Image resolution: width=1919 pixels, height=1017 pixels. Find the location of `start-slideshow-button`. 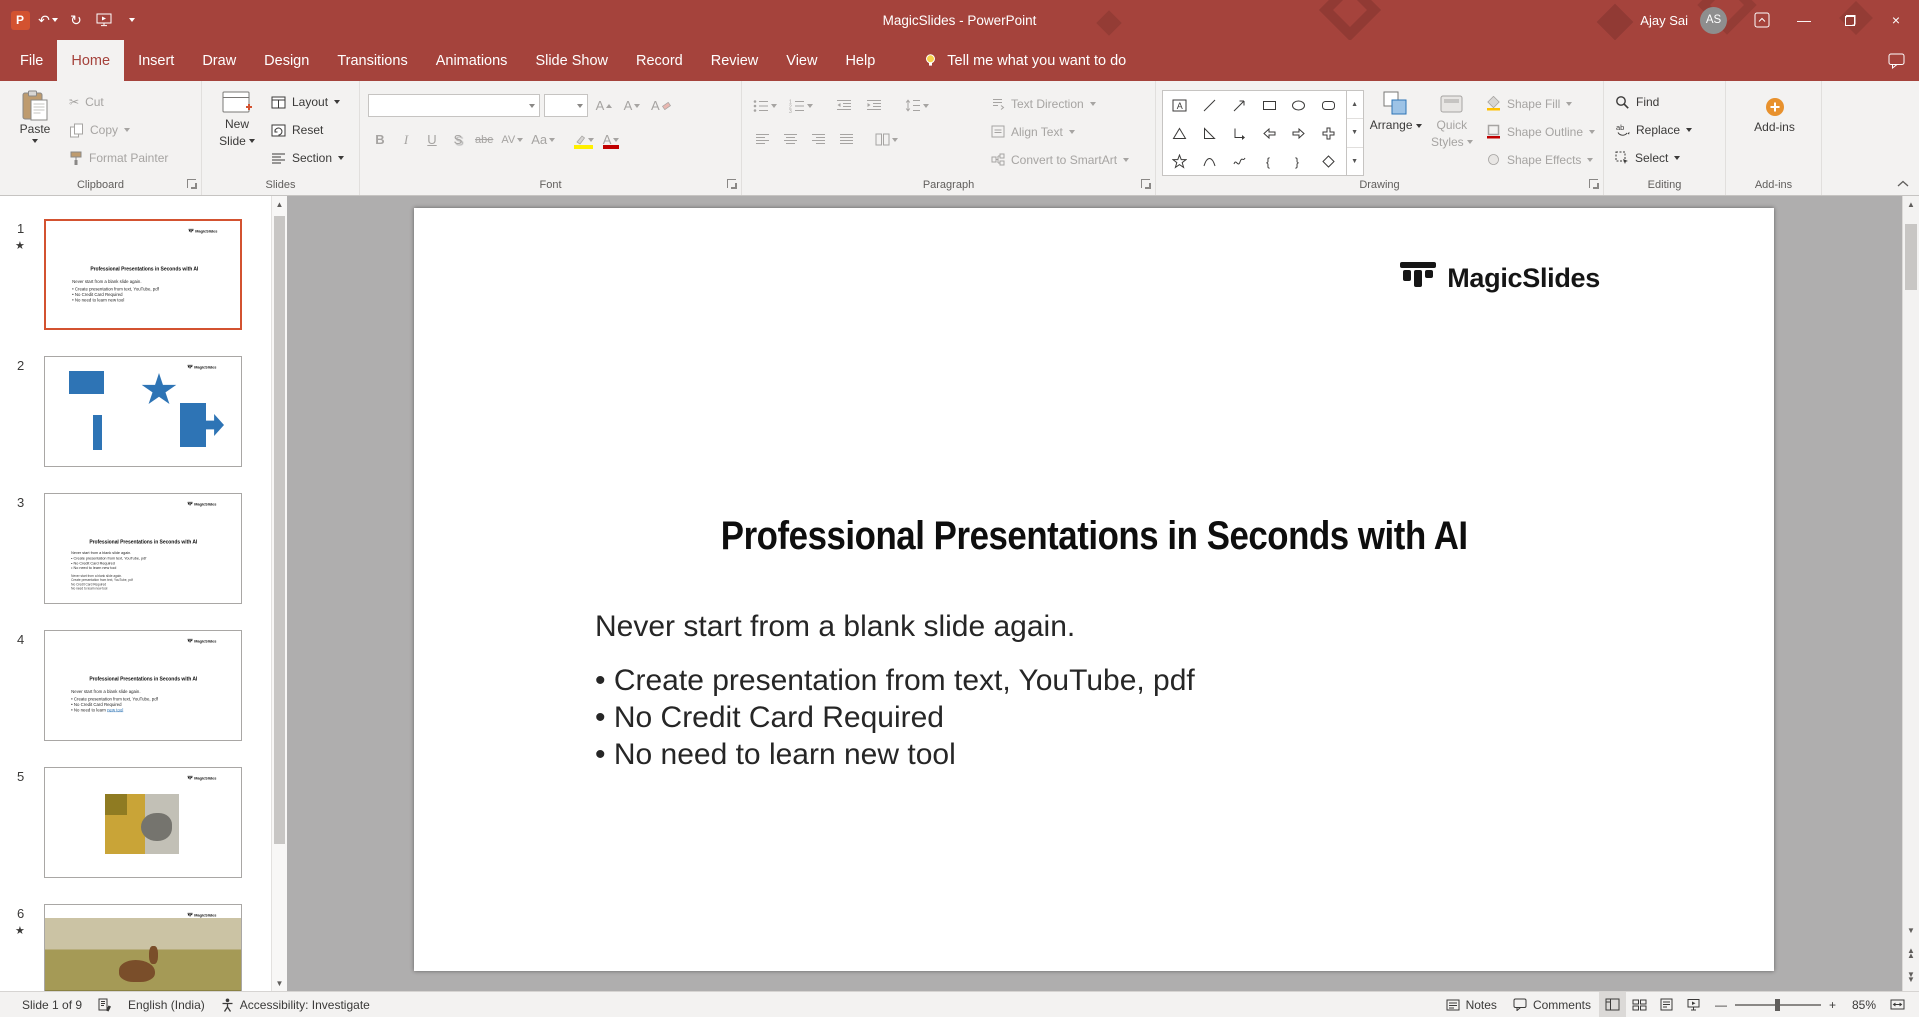

start-slideshow-button is located at coordinates (104, 20).